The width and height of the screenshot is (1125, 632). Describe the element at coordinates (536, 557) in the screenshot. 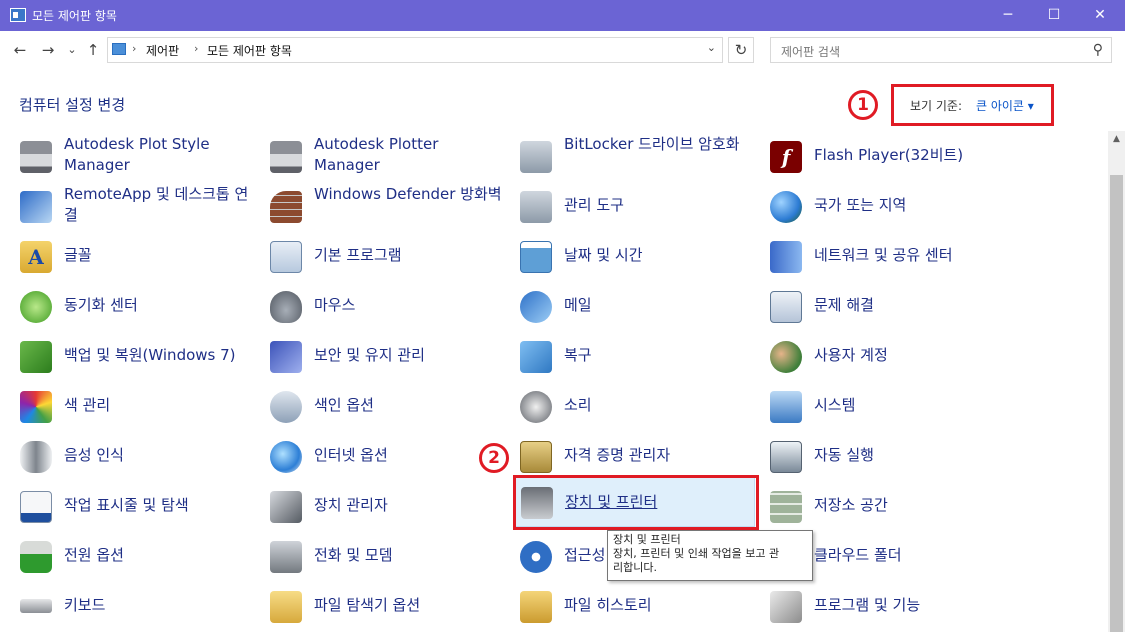

I see `ease-of-access-icon` at that location.